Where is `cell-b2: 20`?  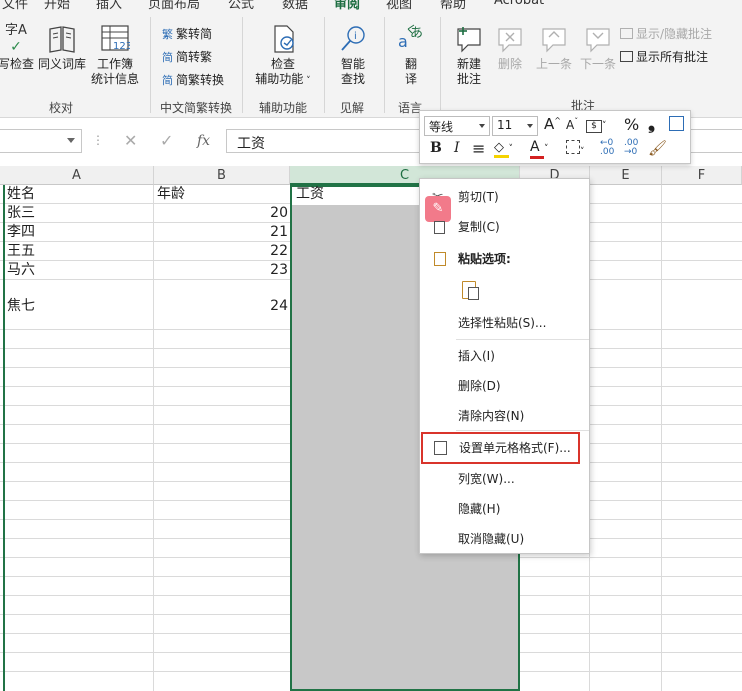 cell-b2: 20 is located at coordinates (222, 213).